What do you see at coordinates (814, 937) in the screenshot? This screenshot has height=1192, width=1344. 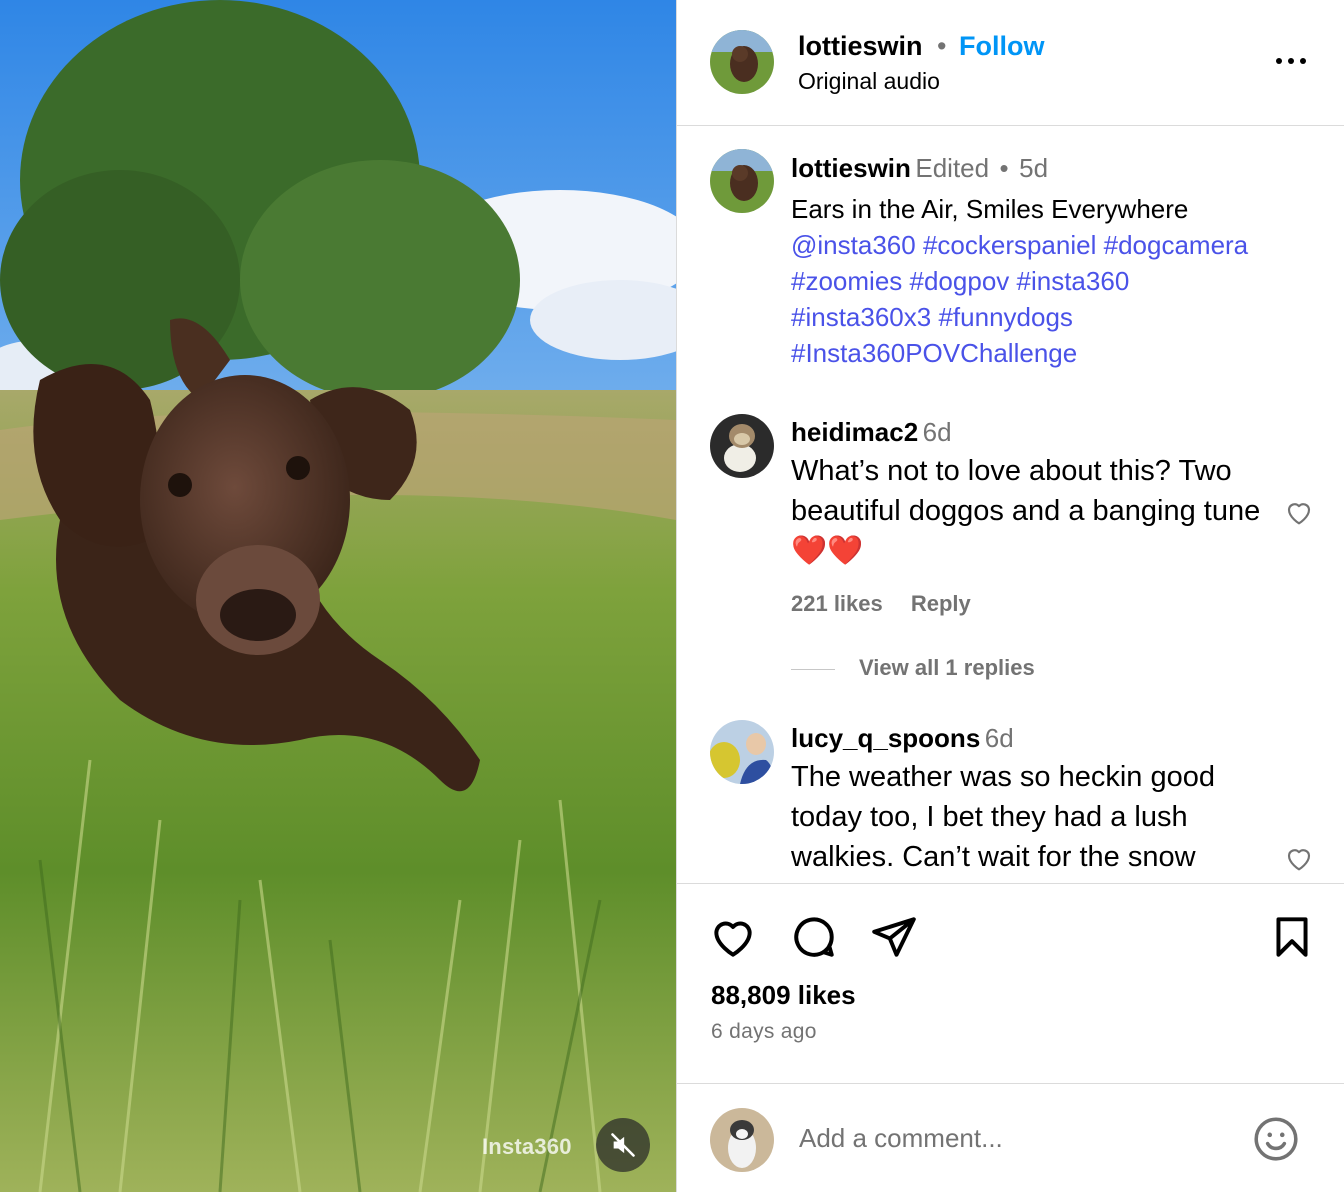 I see `comment-icon` at bounding box center [814, 937].